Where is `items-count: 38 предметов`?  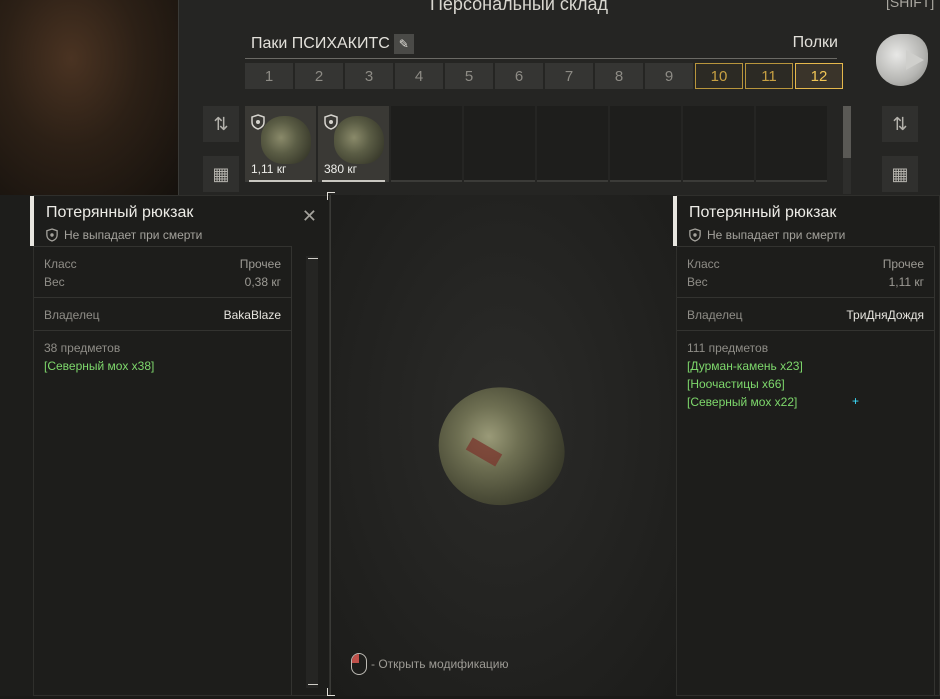 items-count: 38 предметов is located at coordinates (82, 348).